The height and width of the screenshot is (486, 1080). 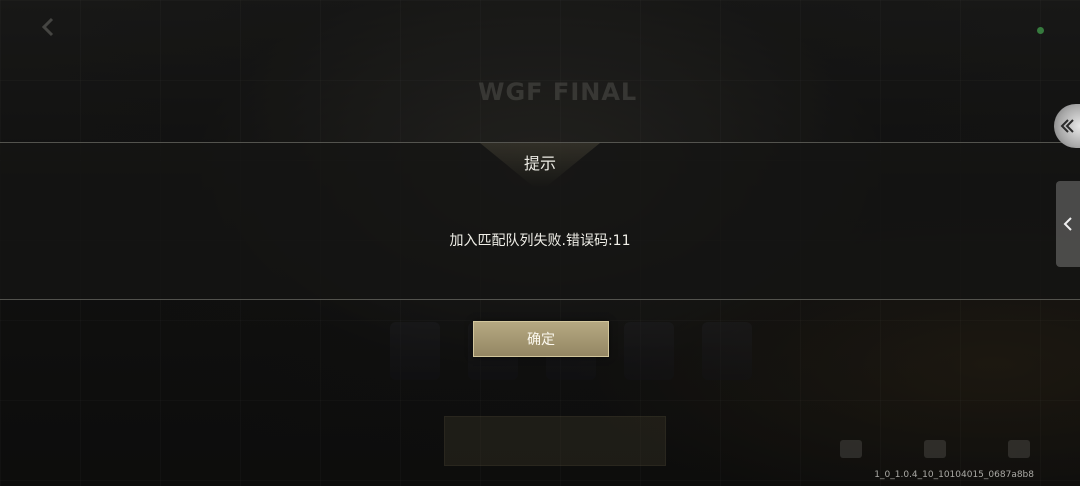 What do you see at coordinates (541, 339) in the screenshot?
I see `confirm-button: 确定` at bounding box center [541, 339].